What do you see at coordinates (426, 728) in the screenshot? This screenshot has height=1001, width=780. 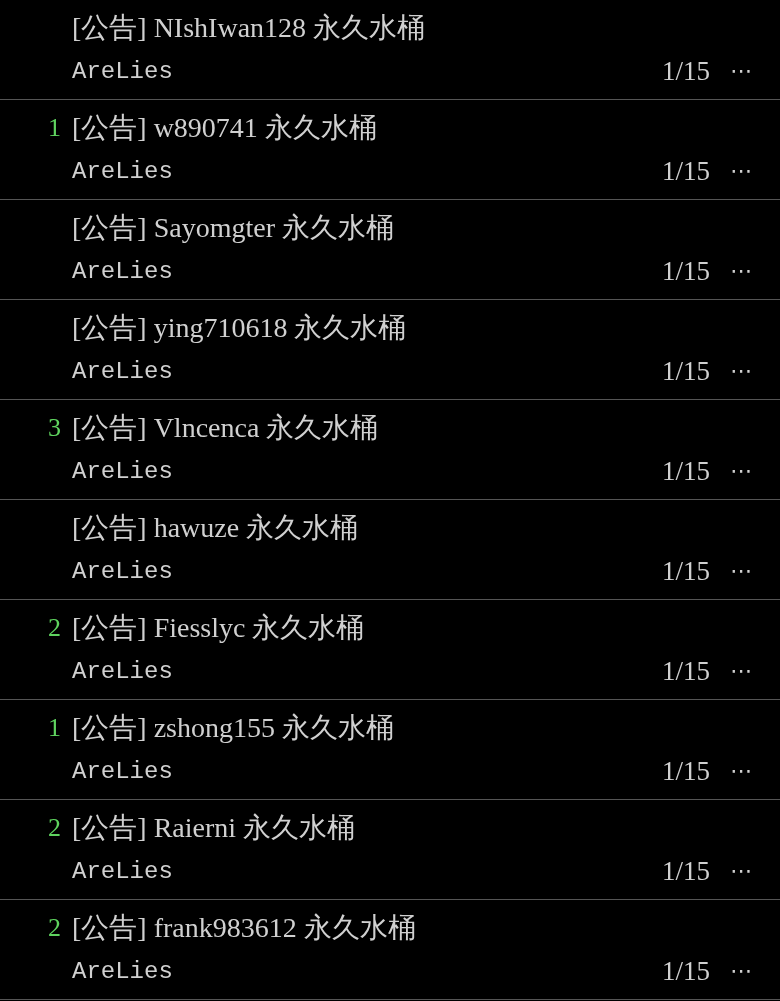 I see `thread-title: [公告] zshong155 永久水桶` at bounding box center [426, 728].